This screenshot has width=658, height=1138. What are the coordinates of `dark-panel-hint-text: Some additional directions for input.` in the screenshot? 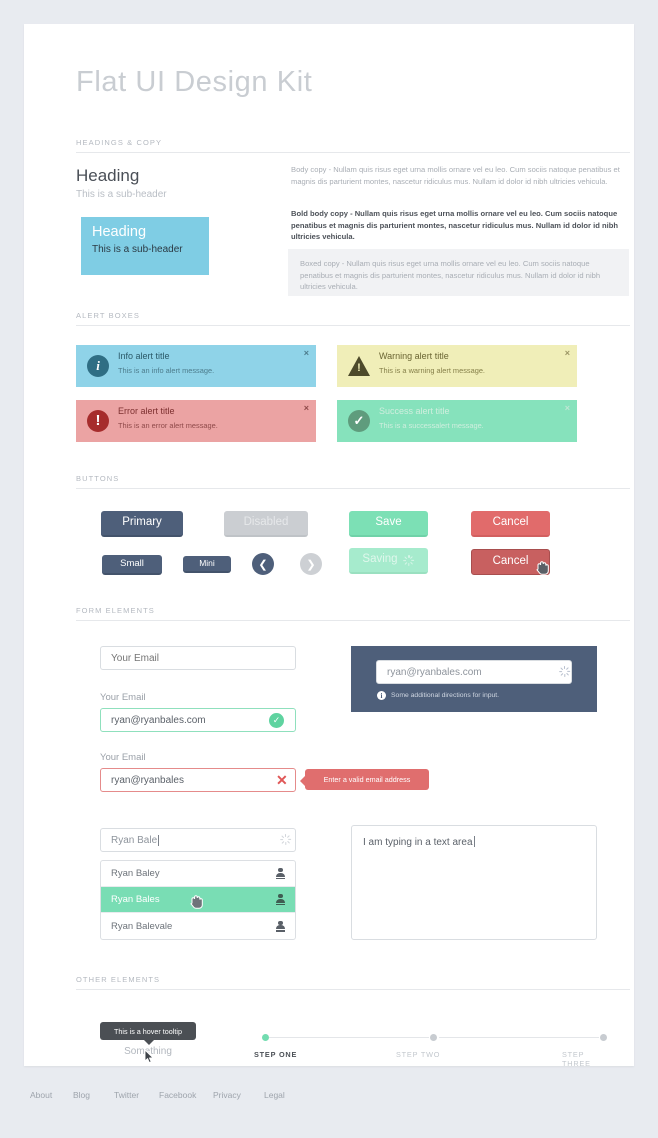 It's located at (445, 695).